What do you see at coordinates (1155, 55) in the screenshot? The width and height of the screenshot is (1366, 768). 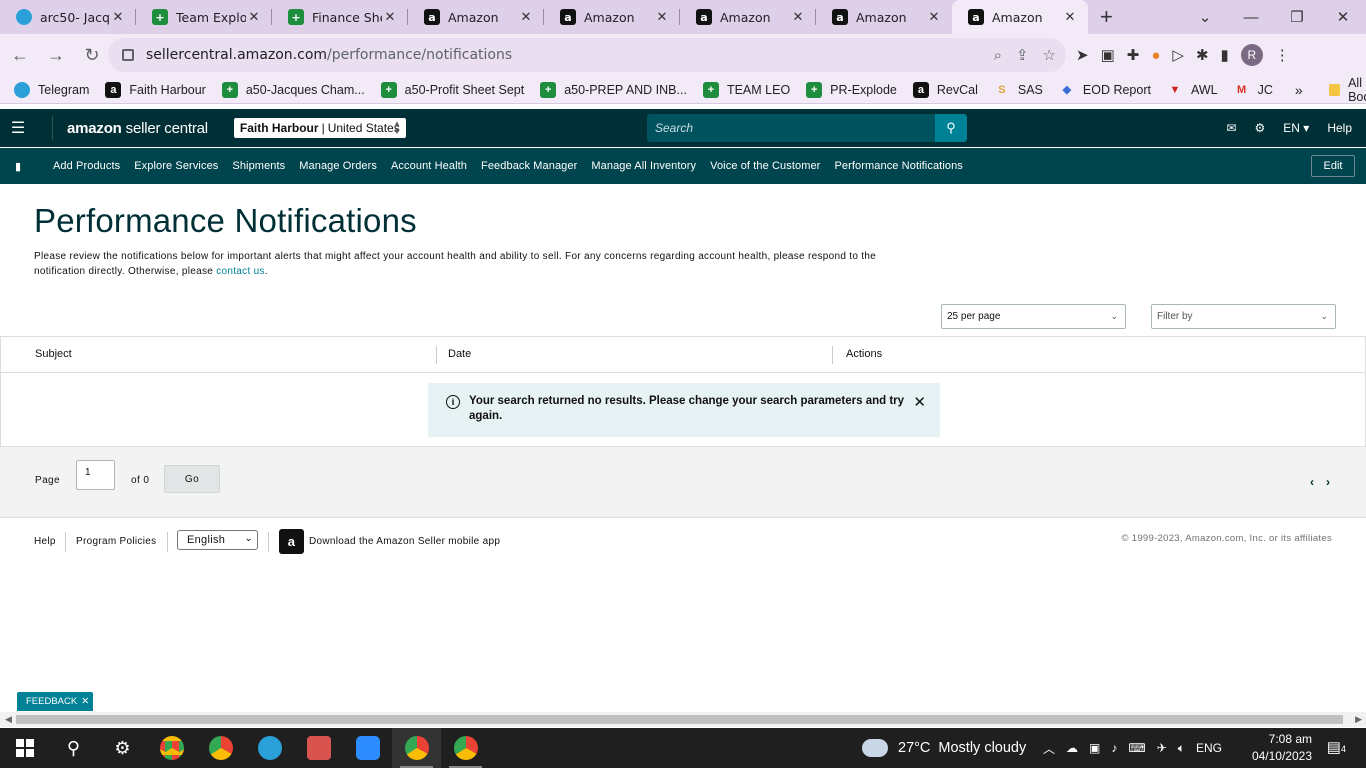 I see `extension-circle-icon: ●` at bounding box center [1155, 55].